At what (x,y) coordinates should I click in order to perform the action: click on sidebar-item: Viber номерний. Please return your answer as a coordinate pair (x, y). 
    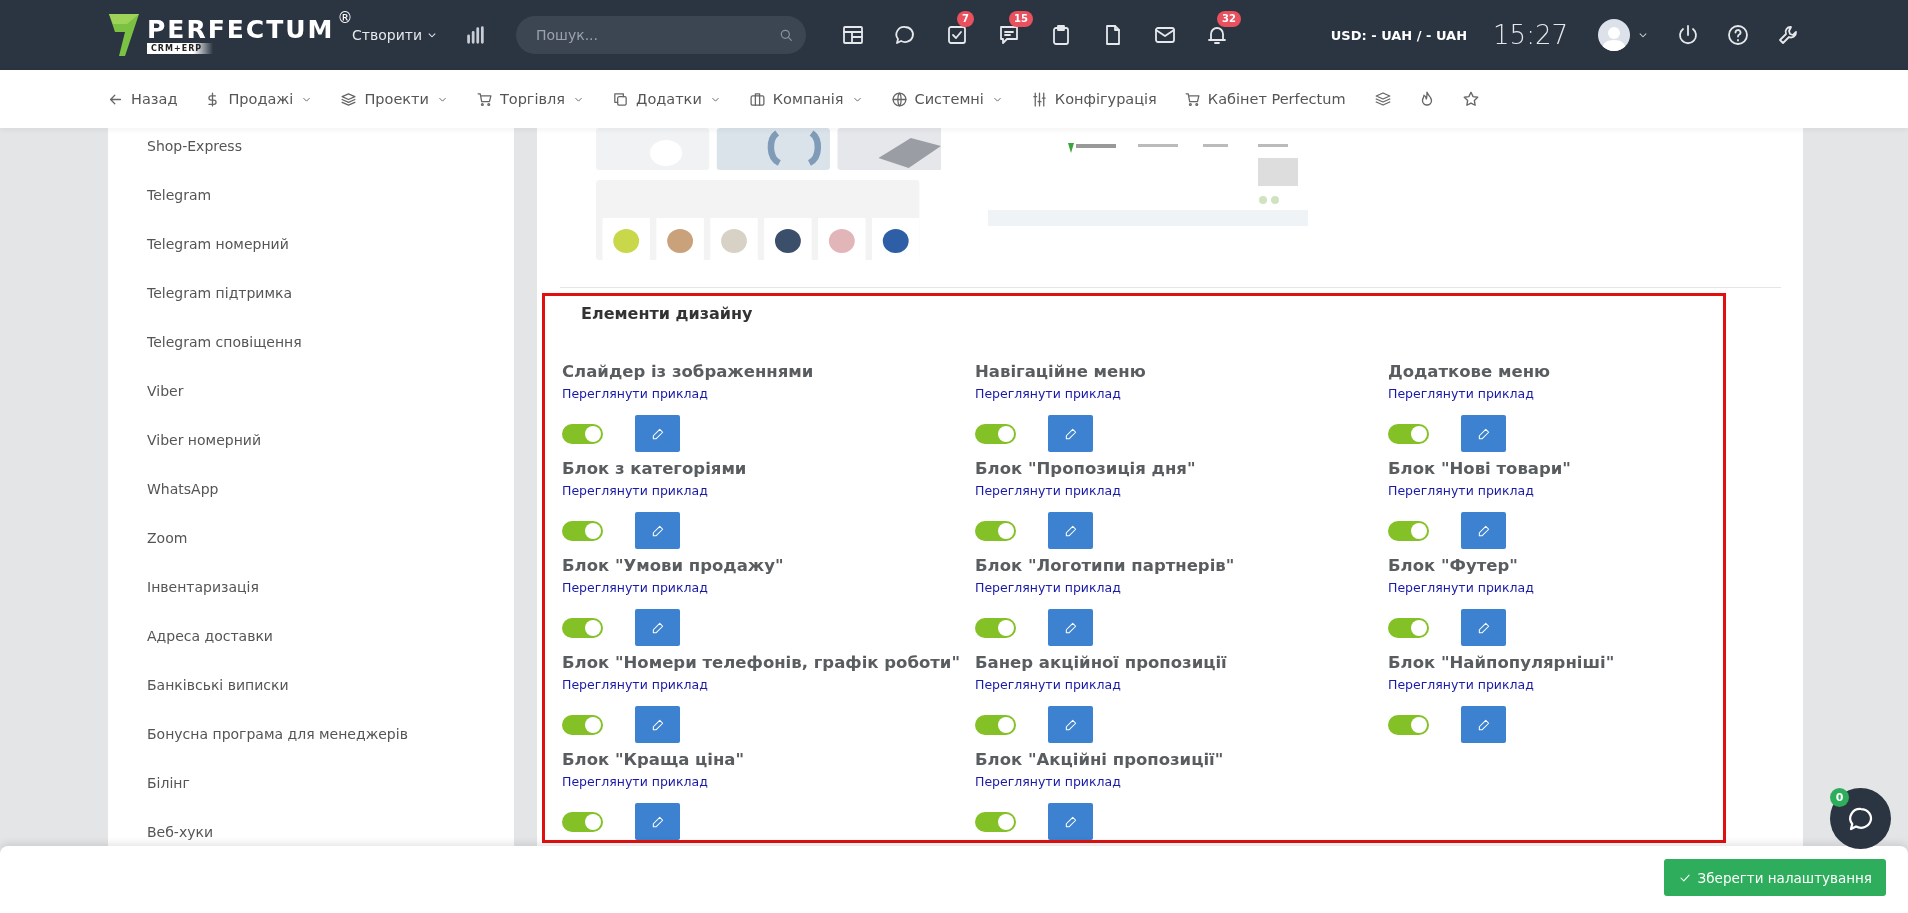
    Looking at the image, I should click on (204, 440).